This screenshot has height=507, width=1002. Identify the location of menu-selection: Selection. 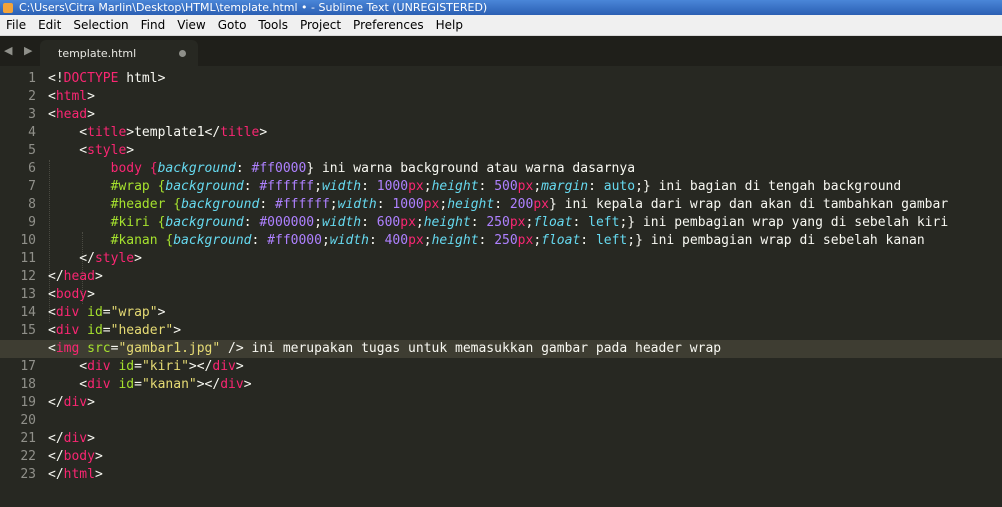
(100, 25).